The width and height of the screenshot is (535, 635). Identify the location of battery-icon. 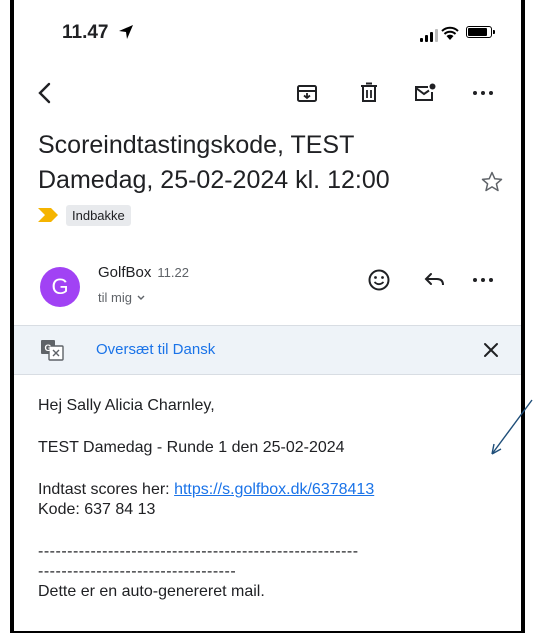
(480, 32).